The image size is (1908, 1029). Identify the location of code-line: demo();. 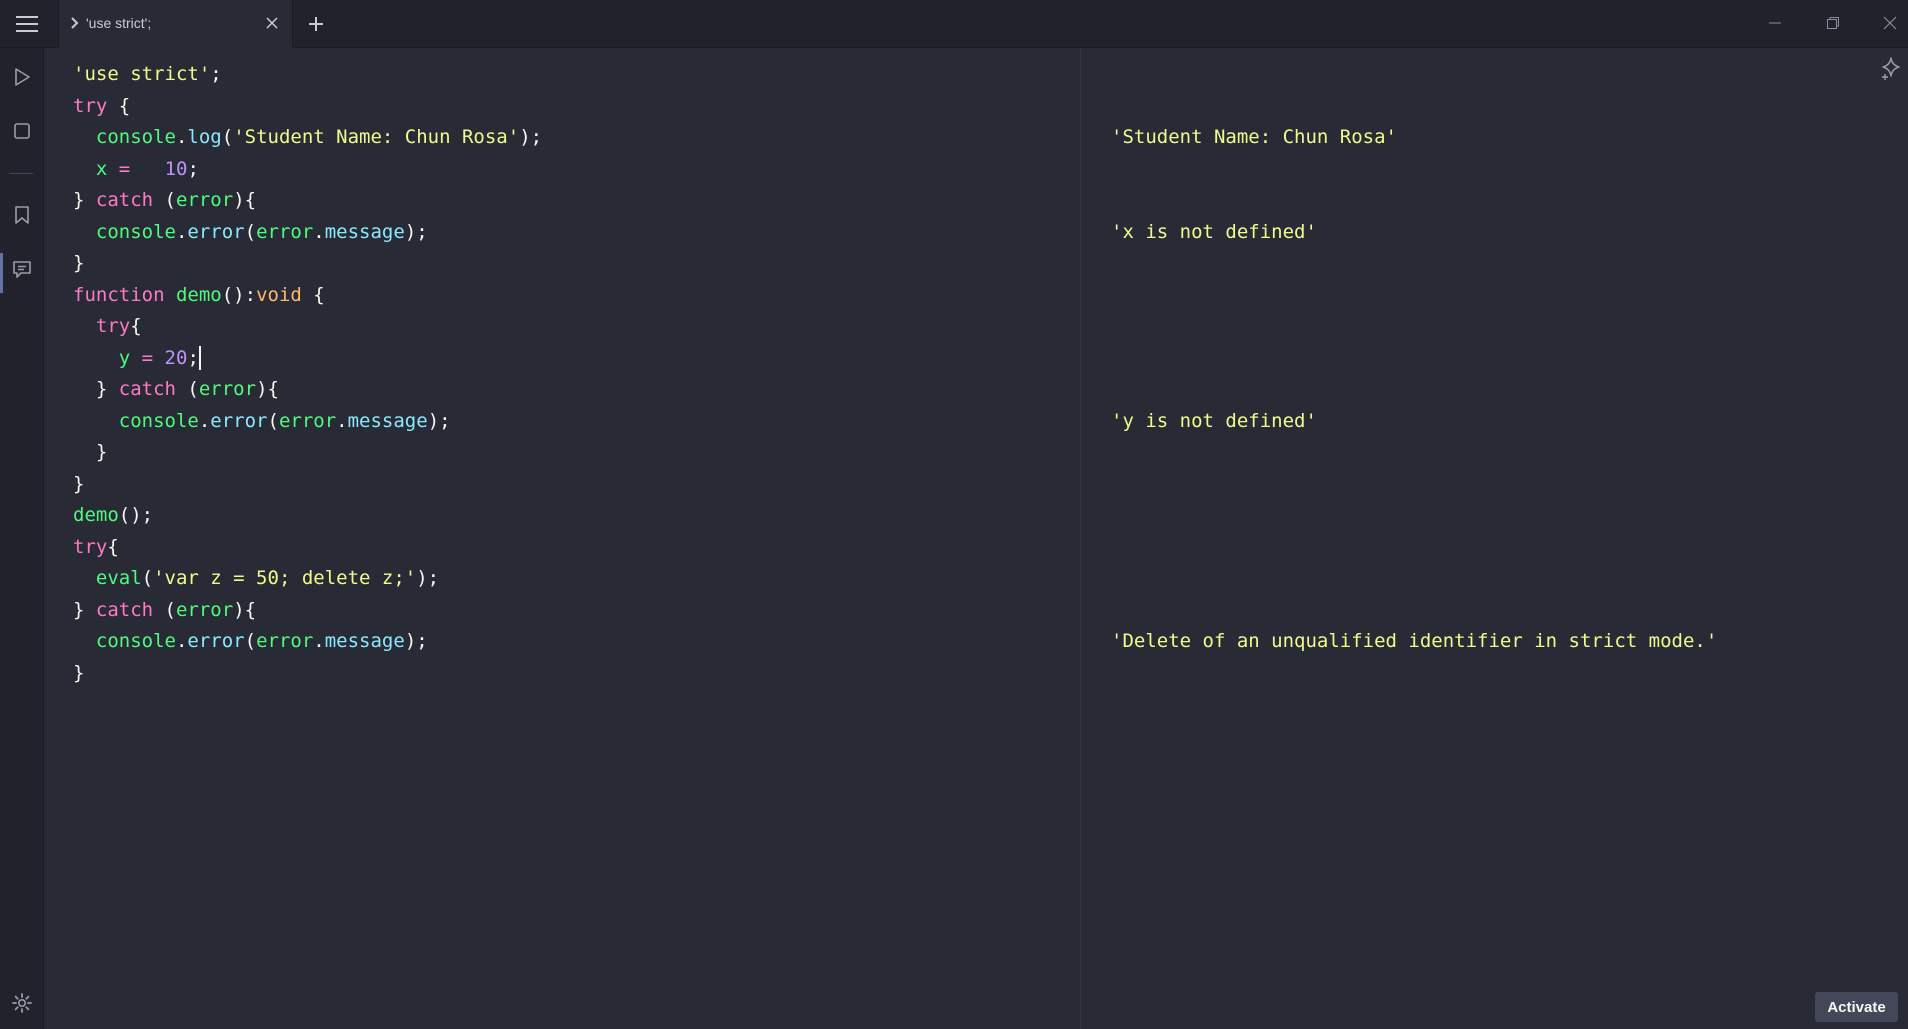
(113, 515).